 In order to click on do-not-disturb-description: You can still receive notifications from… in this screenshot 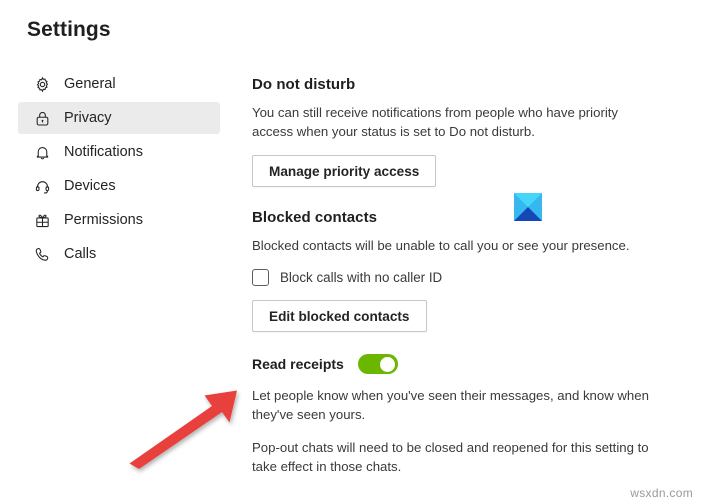, I will do `click(435, 122)`.